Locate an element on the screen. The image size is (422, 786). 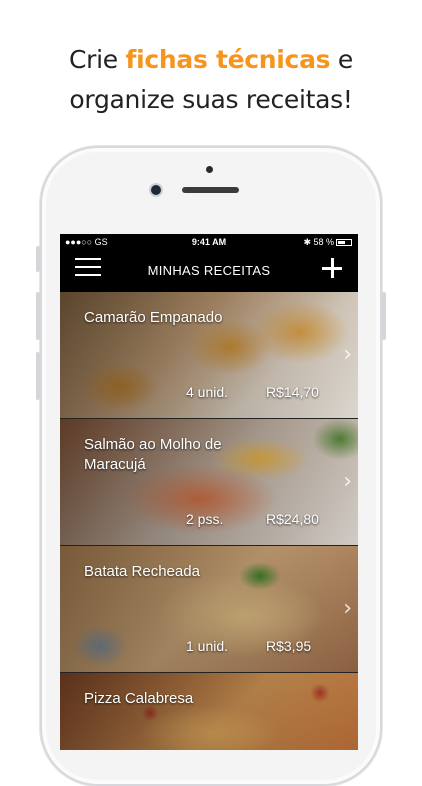
add-recipe-button is located at coordinates (332, 267).